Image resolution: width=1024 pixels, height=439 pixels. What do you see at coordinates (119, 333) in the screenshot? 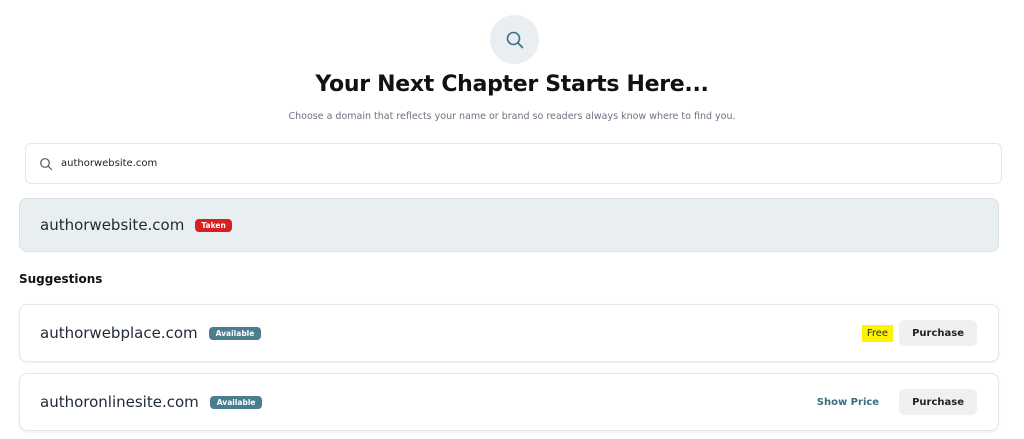
I see `suggestion-domain: authorwebplace.com` at bounding box center [119, 333].